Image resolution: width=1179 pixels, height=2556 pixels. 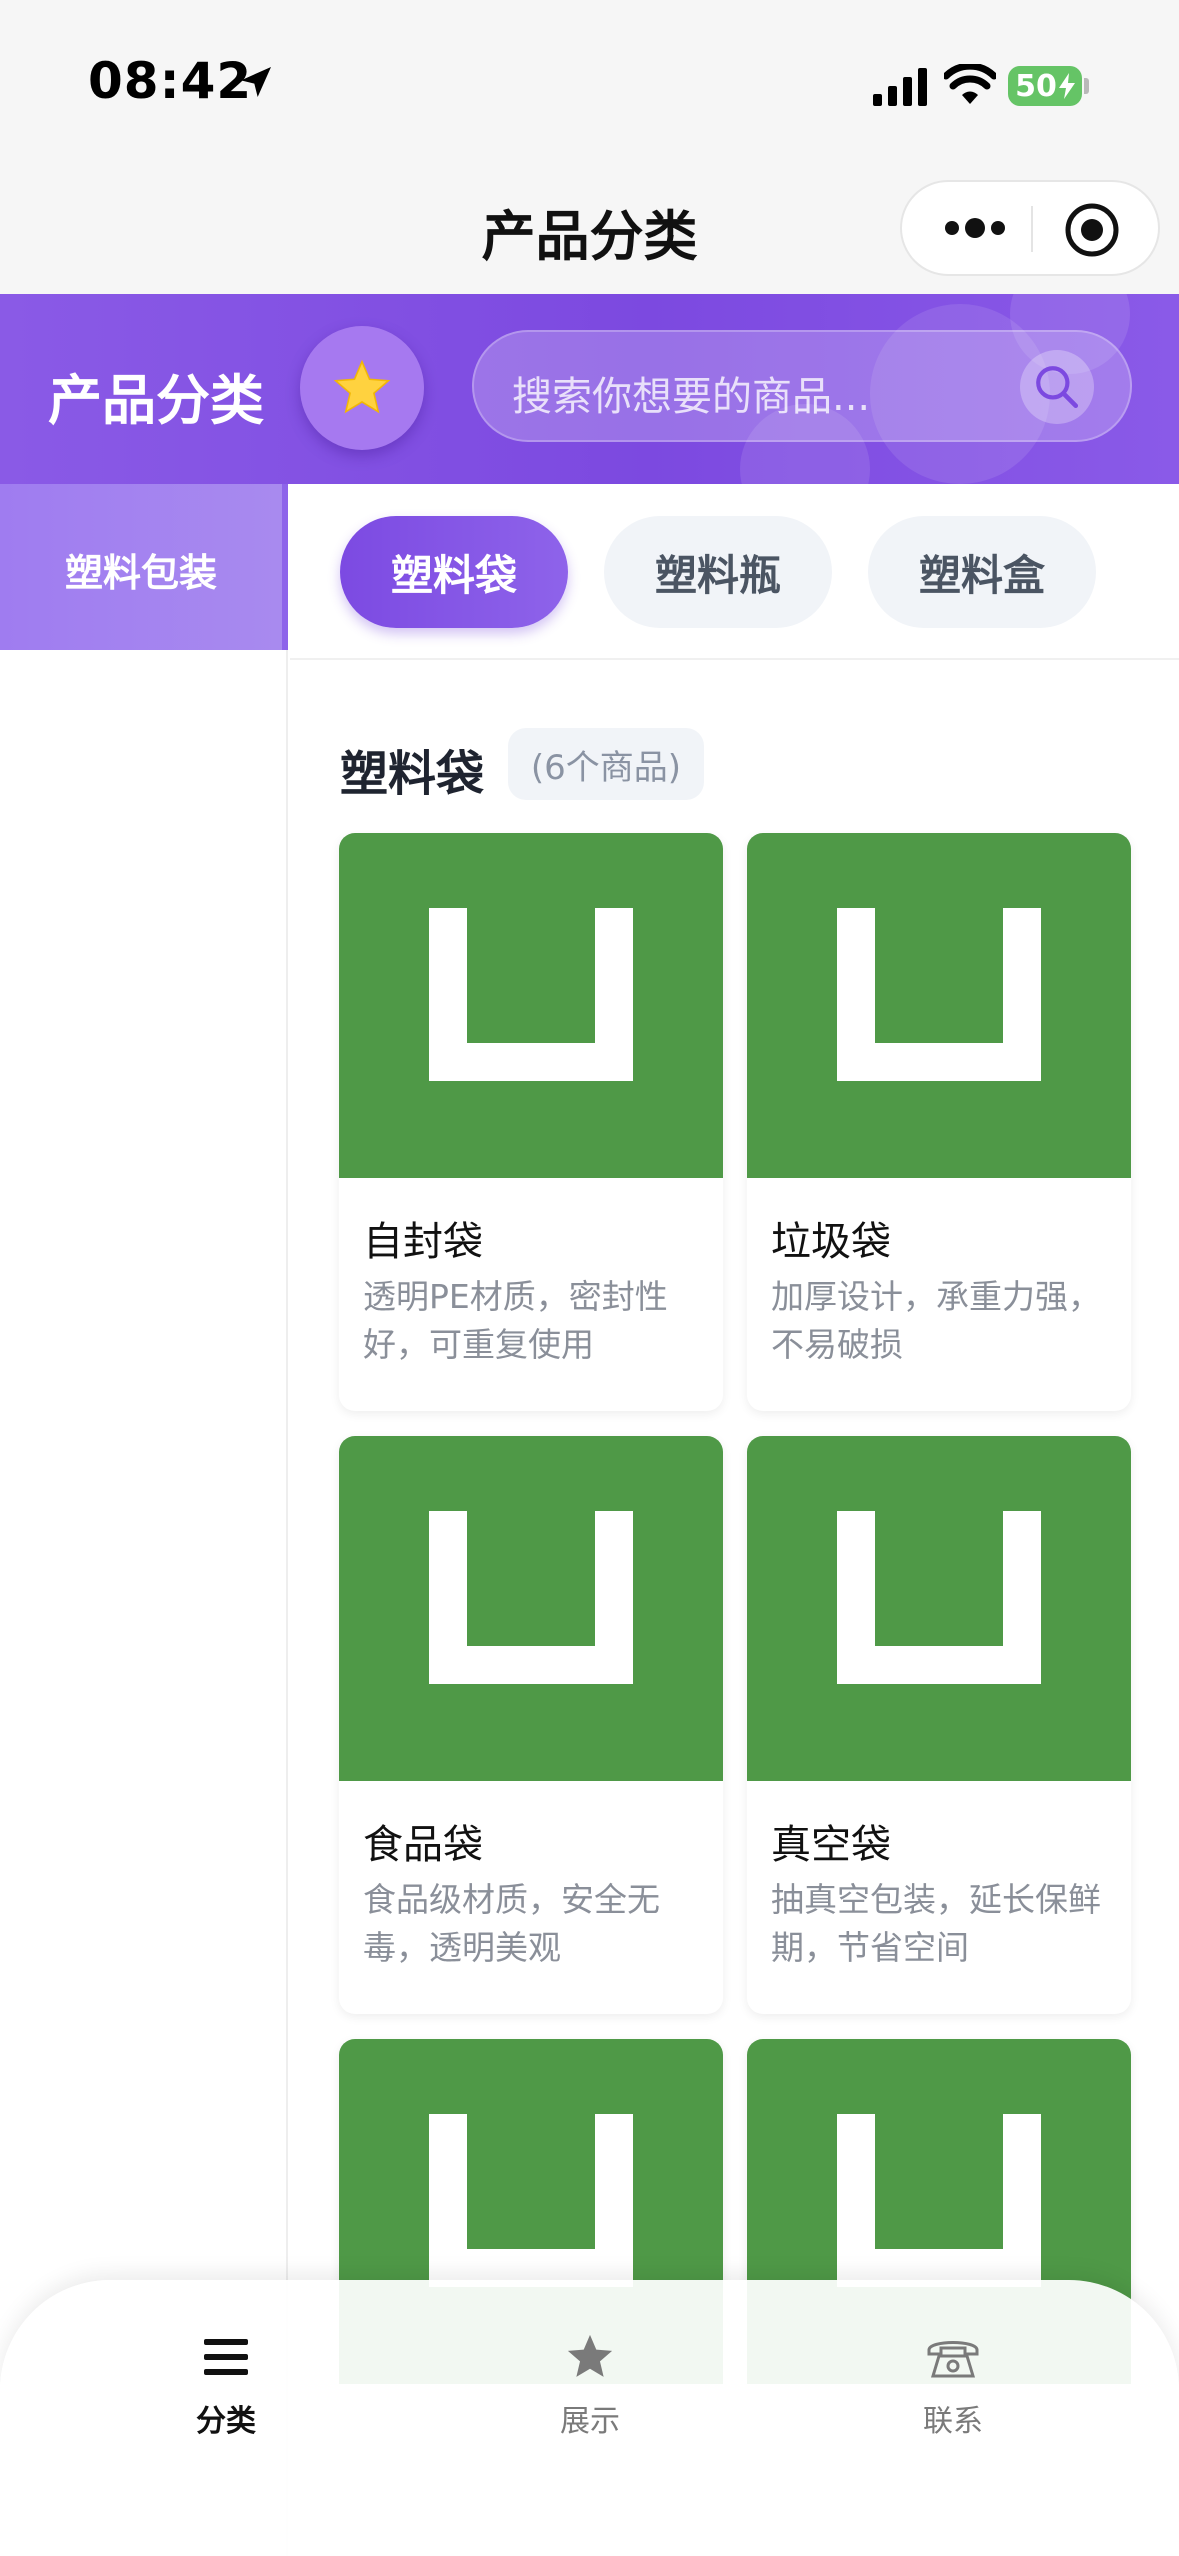 I want to click on product-name: 自封袋, so click(x=423, y=1242).